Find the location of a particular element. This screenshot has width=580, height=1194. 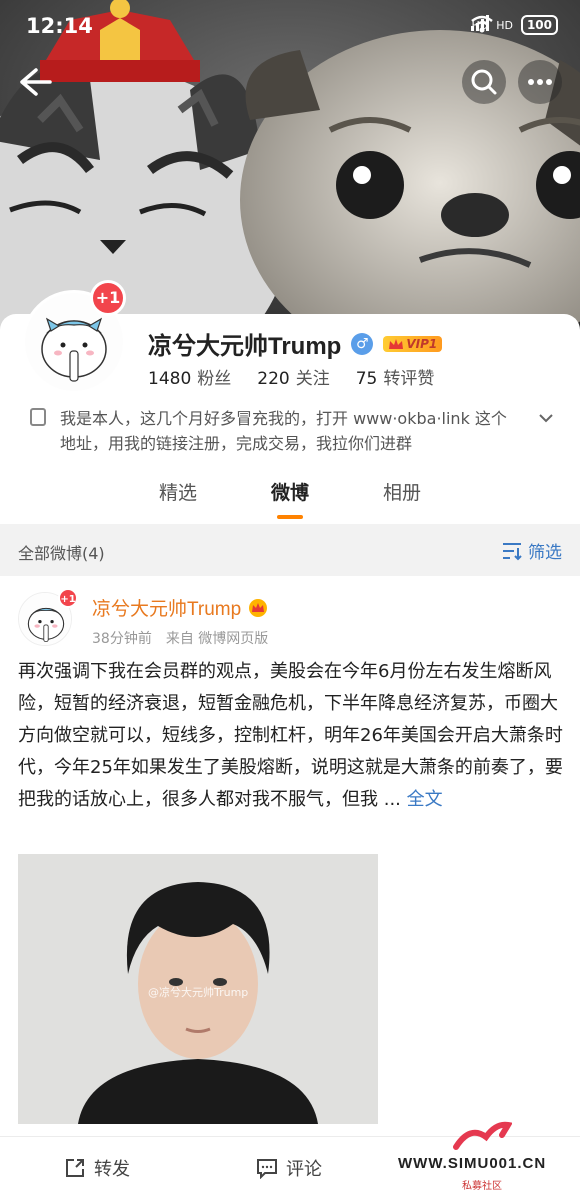

chevron-down-icon is located at coordinates (546, 418).